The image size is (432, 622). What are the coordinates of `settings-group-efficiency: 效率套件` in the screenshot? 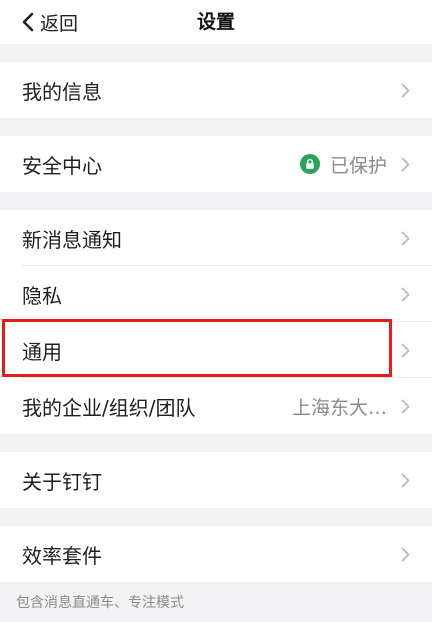 It's located at (216, 554).